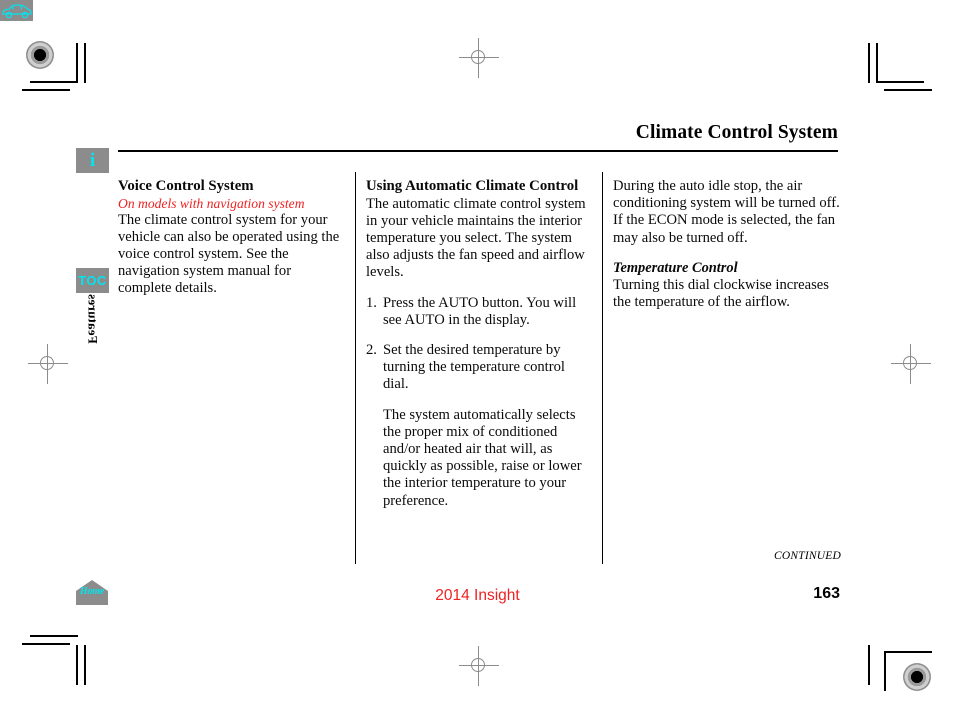 The height and width of the screenshot is (710, 954). Describe the element at coordinates (48, 364) in the screenshot. I see `registration-crosshair-left` at that location.